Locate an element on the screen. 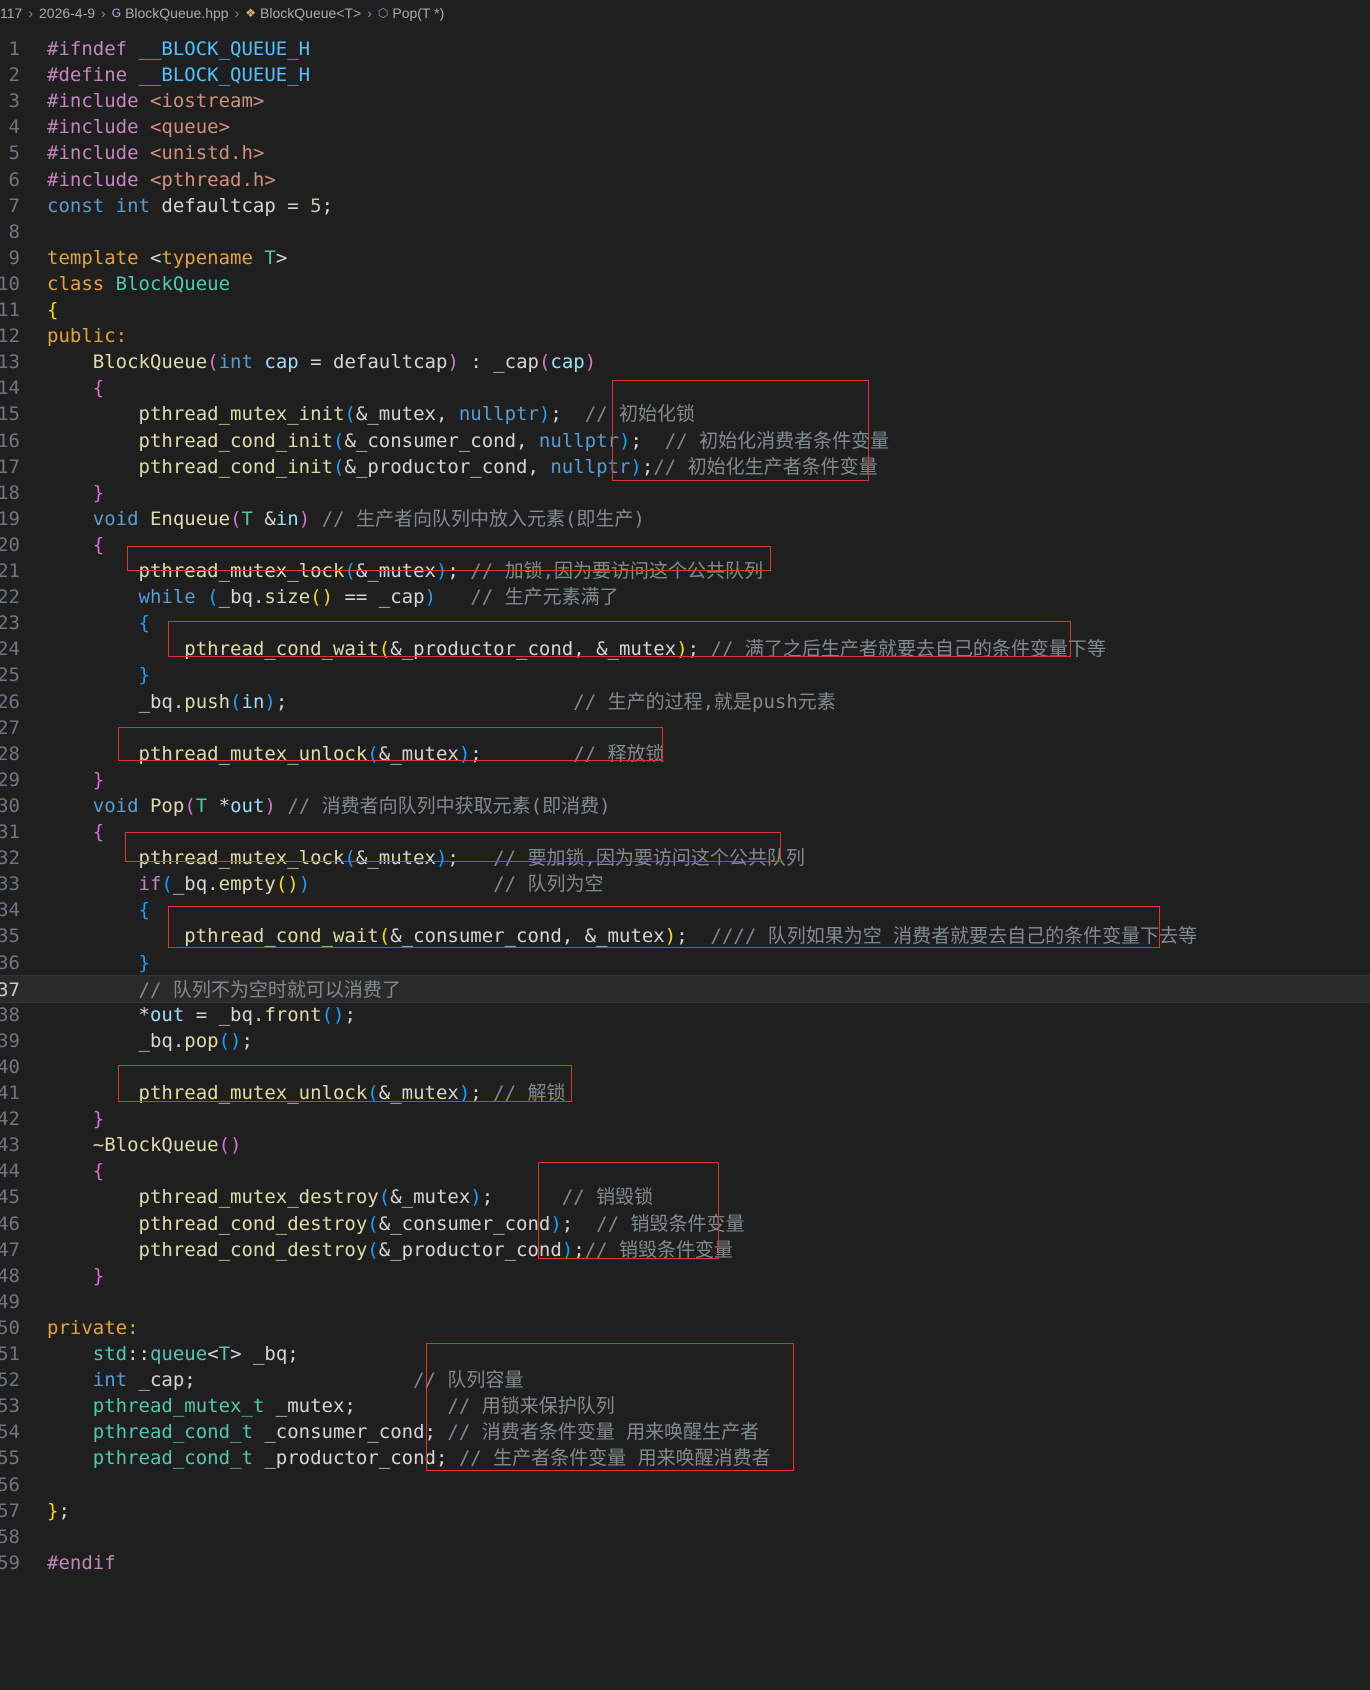 This screenshot has width=1370, height=1690. code-line: 10 class BlockQueue is located at coordinates (685, 284).